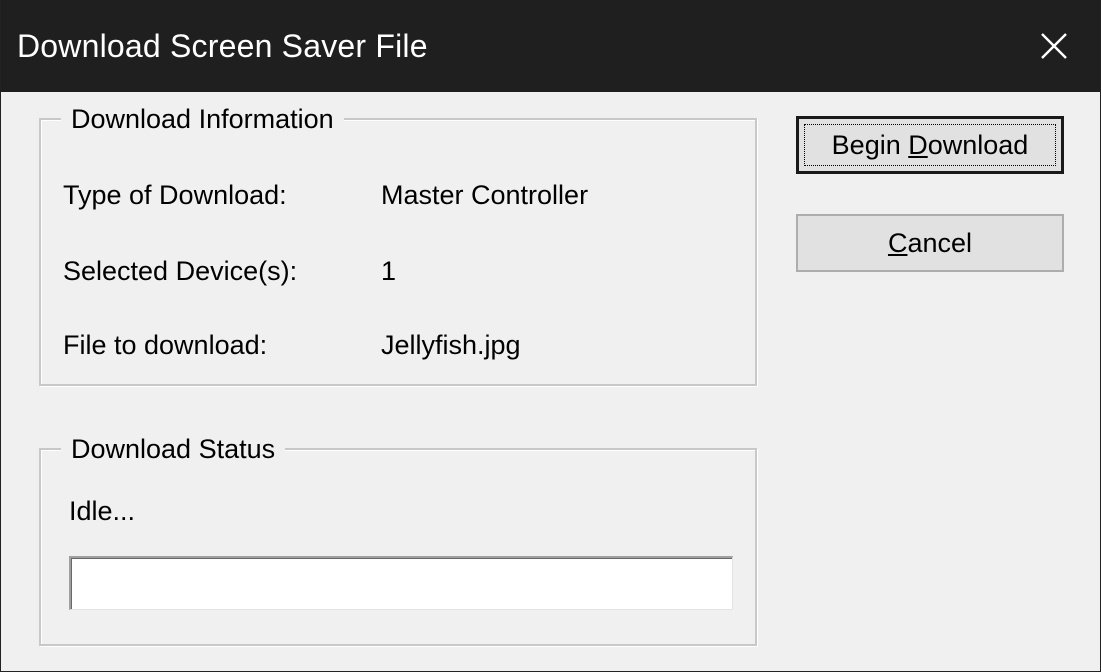 Image resolution: width=1101 pixels, height=672 pixels. I want to click on window-title: Download Screen Saver File, so click(222, 45).